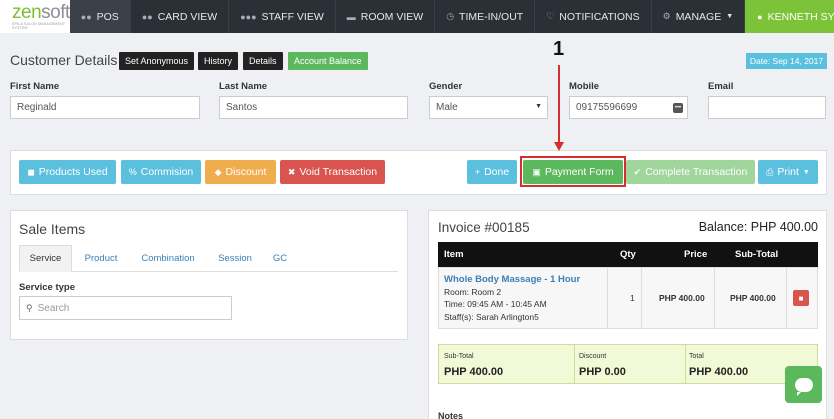  What do you see at coordinates (338, 172) in the screenshot?
I see `void-transaction-label: Void Transaction` at bounding box center [338, 172].